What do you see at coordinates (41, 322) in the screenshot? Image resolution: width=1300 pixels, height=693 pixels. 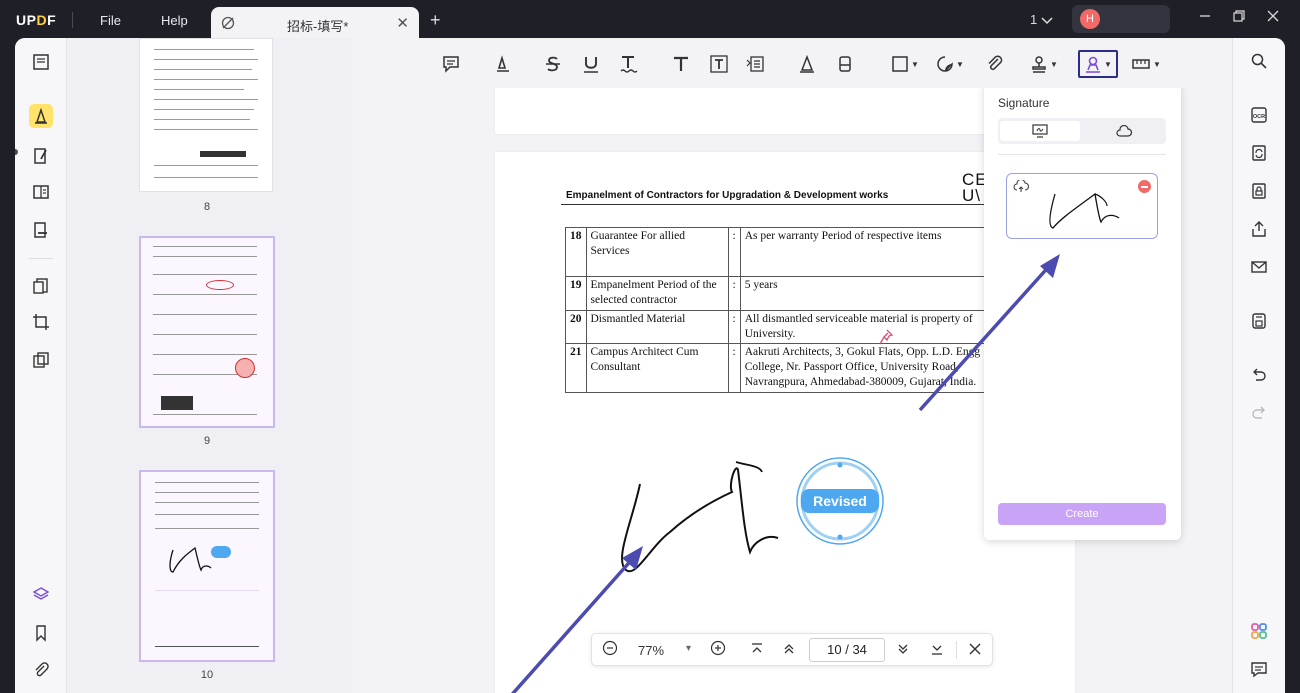 I see `crop-icon` at bounding box center [41, 322].